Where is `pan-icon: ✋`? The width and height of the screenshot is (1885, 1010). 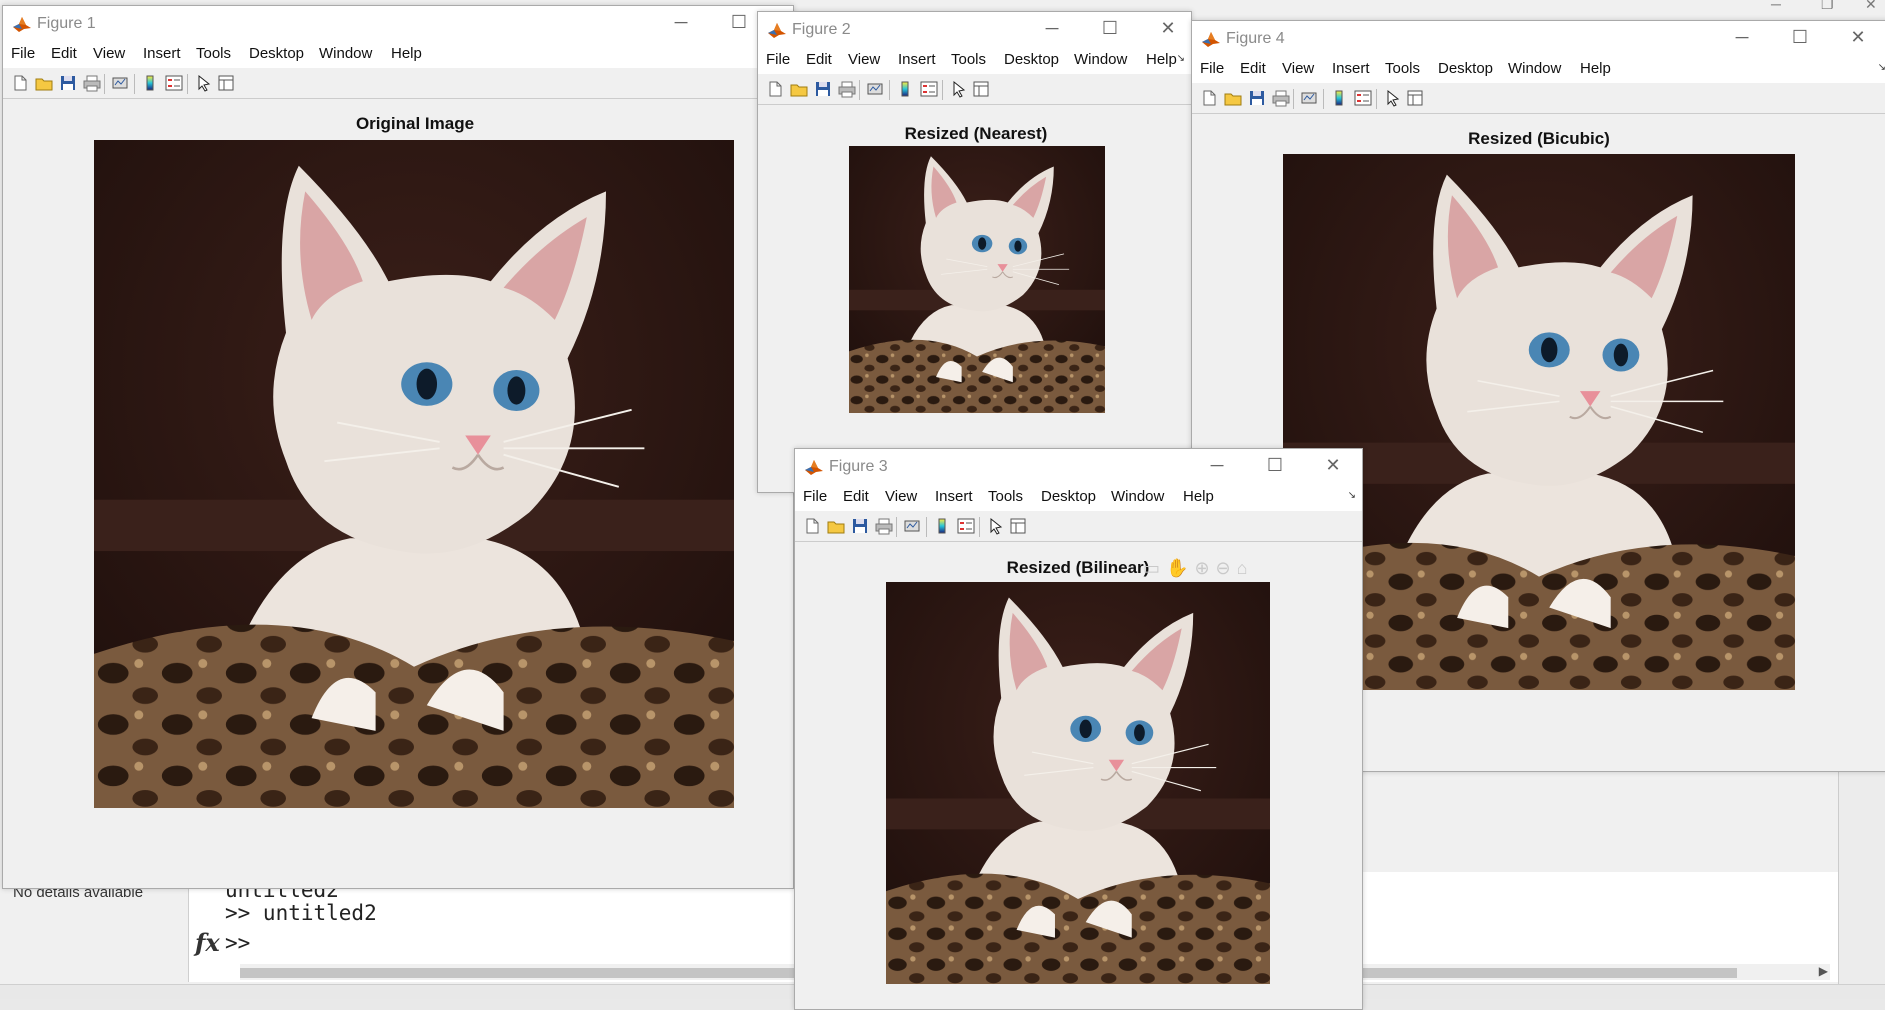
pan-icon: ✋ is located at coordinates (1180, 568).